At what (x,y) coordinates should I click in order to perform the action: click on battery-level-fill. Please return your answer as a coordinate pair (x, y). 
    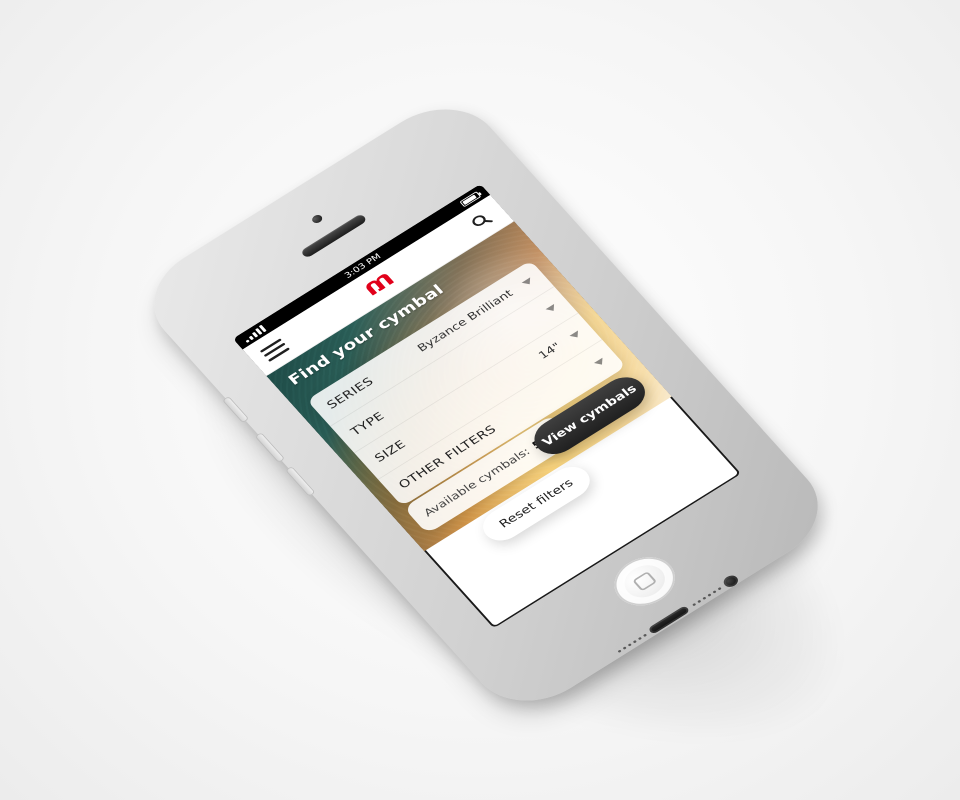
    Looking at the image, I should click on (469, 199).